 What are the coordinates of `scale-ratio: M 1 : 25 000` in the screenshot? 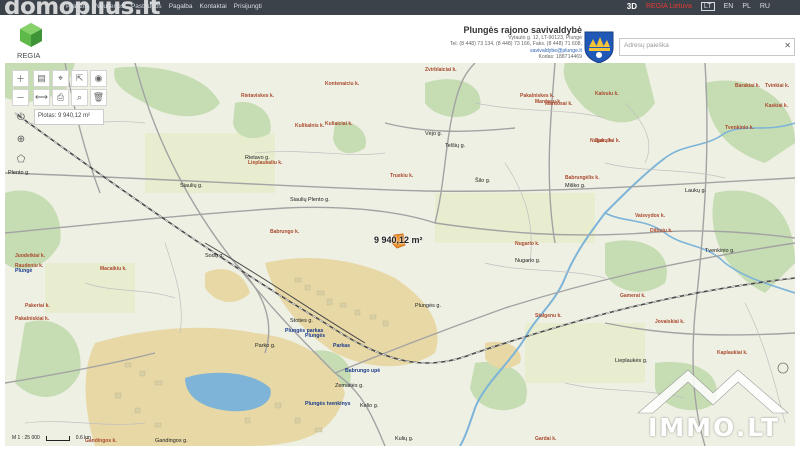 It's located at (26, 438).